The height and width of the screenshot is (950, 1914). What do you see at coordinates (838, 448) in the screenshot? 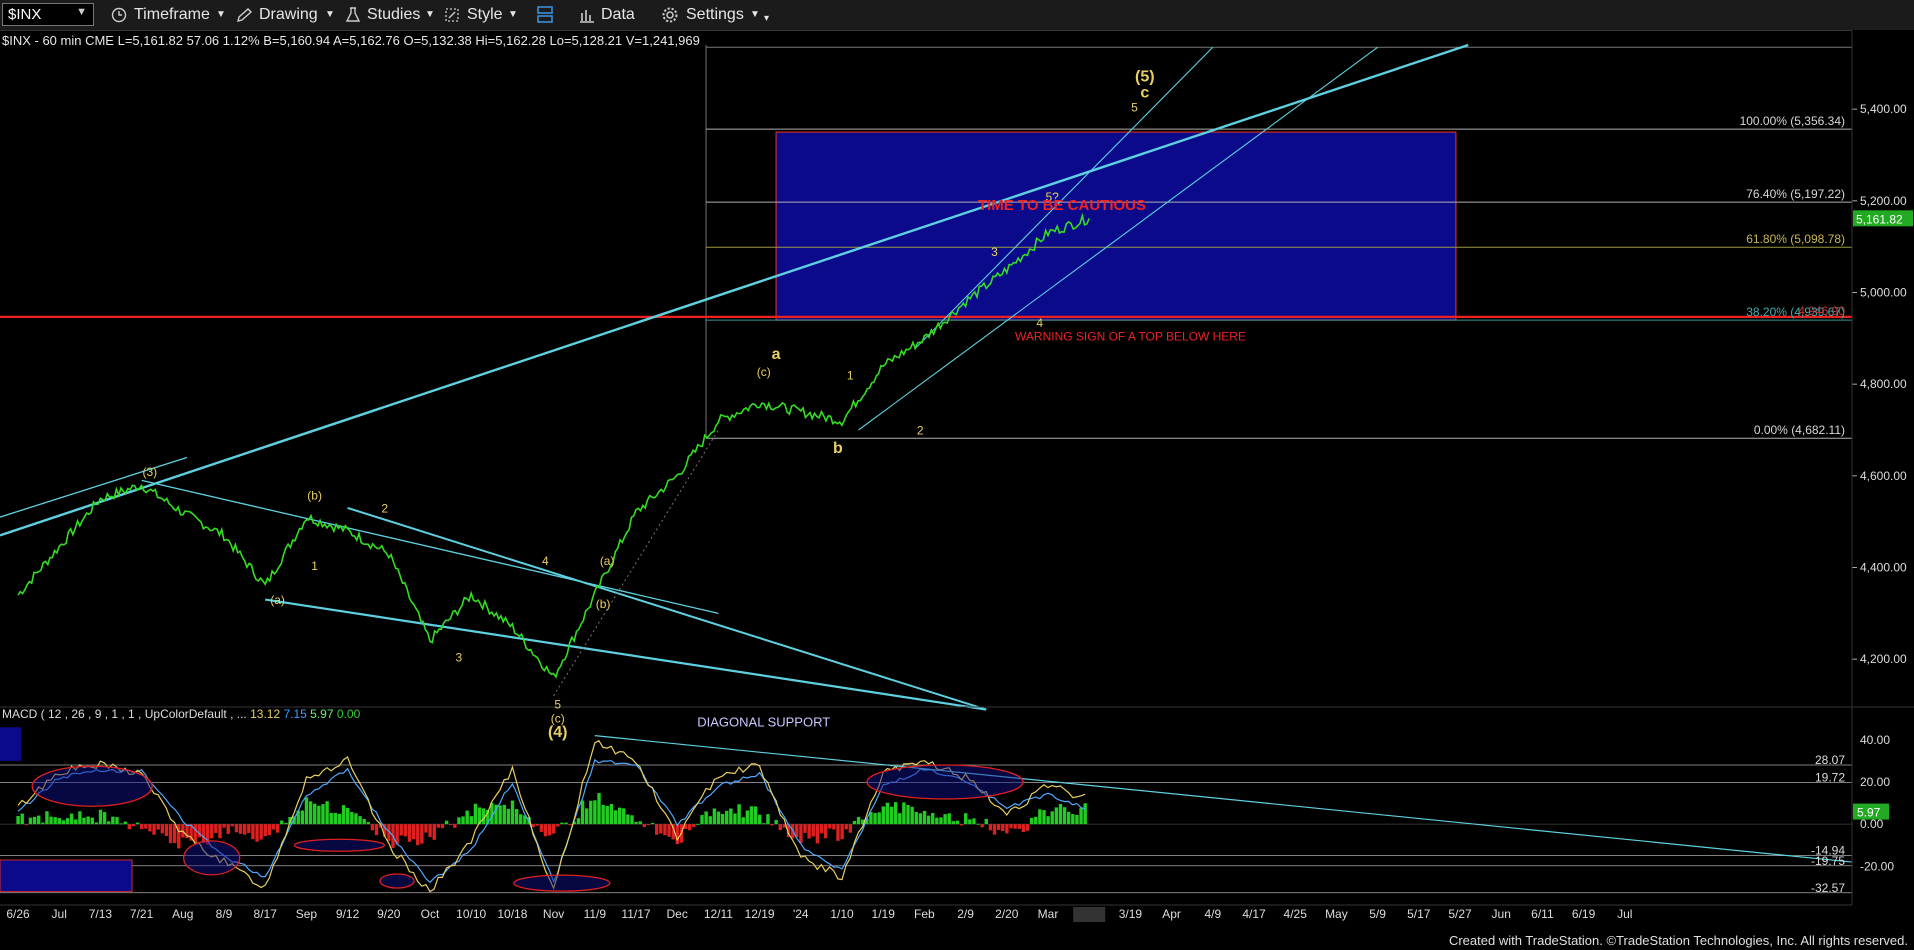
I see `wave-label: b` at bounding box center [838, 448].